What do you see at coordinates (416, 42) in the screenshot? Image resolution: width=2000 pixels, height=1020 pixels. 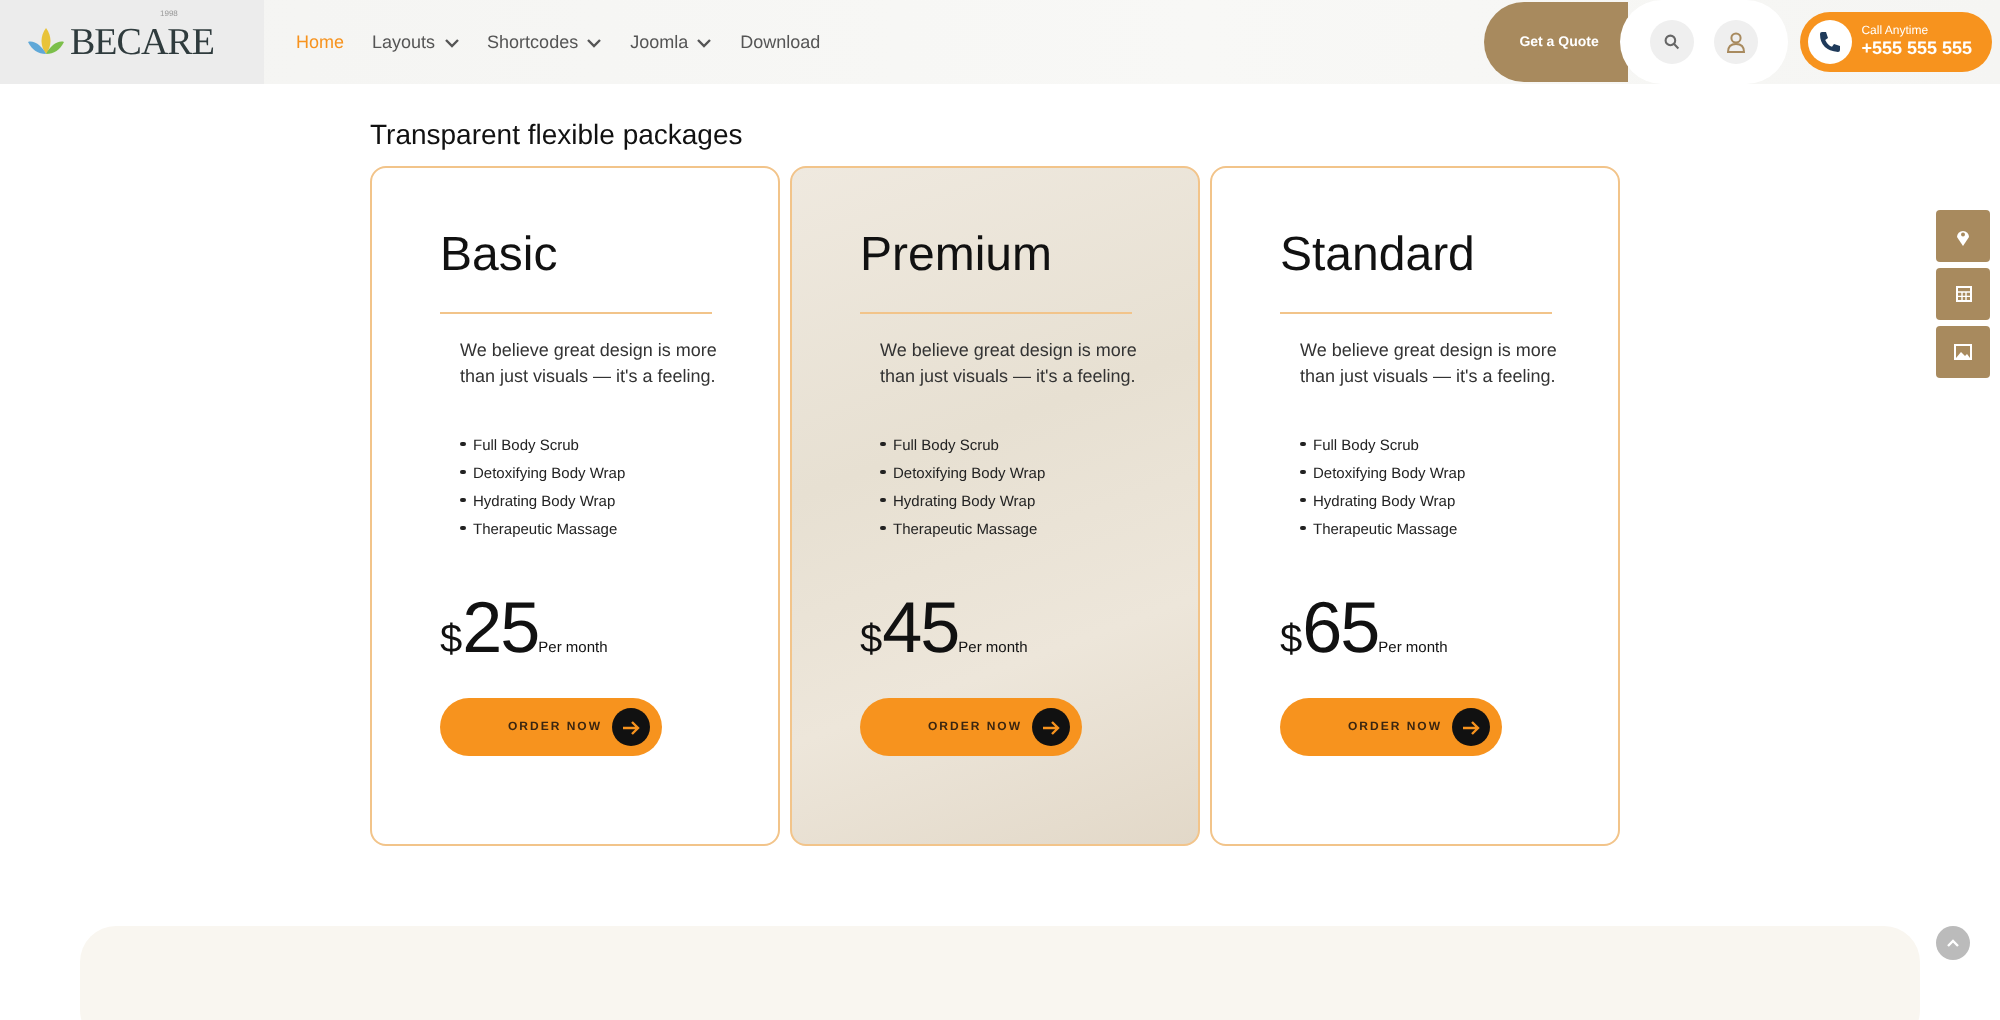 I see `nav-link: Layouts` at bounding box center [416, 42].